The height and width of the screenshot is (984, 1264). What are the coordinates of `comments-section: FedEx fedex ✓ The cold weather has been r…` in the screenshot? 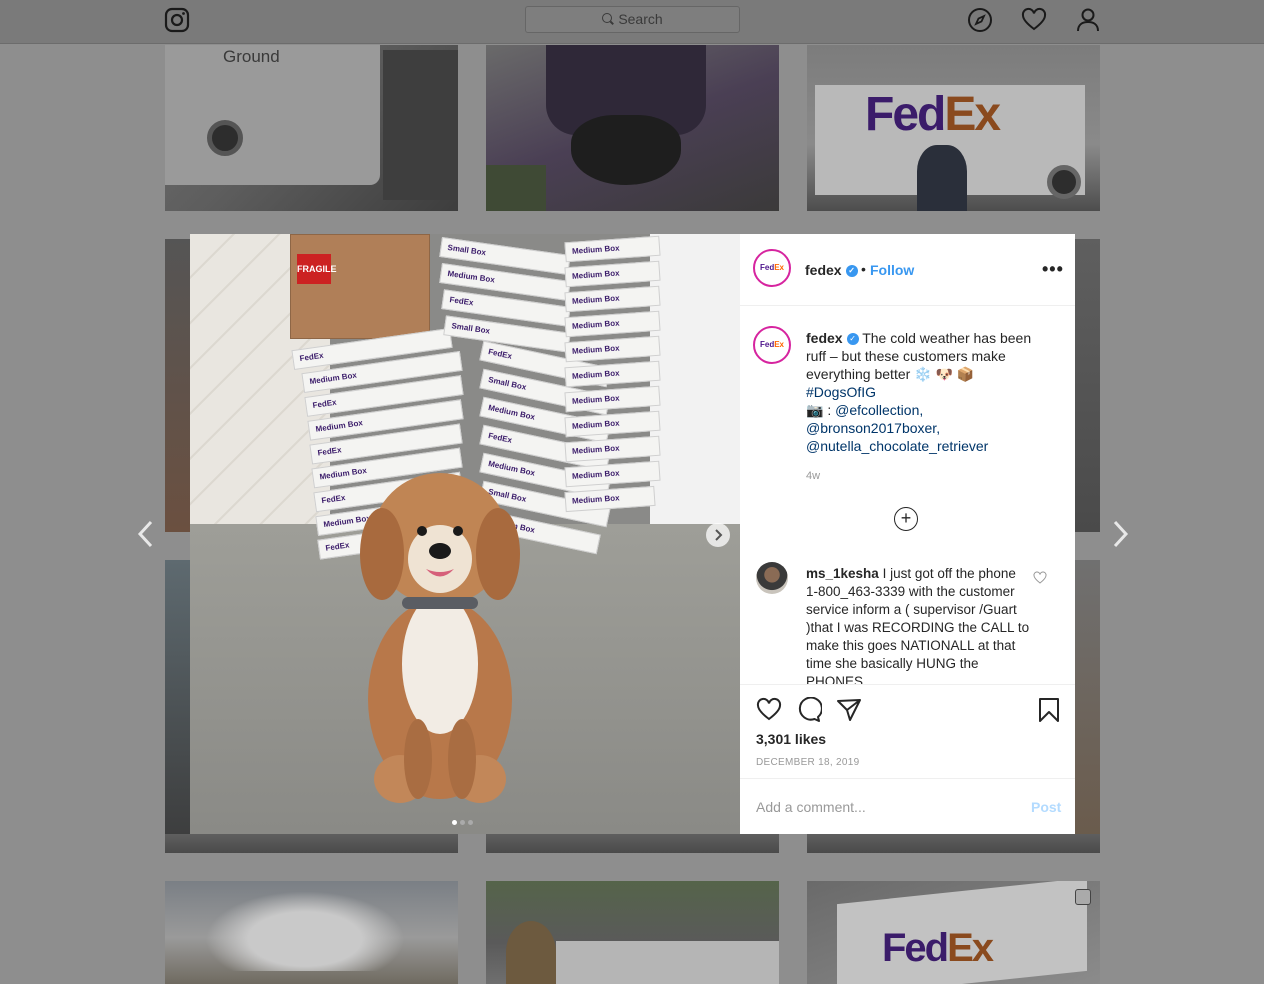 It's located at (907, 495).